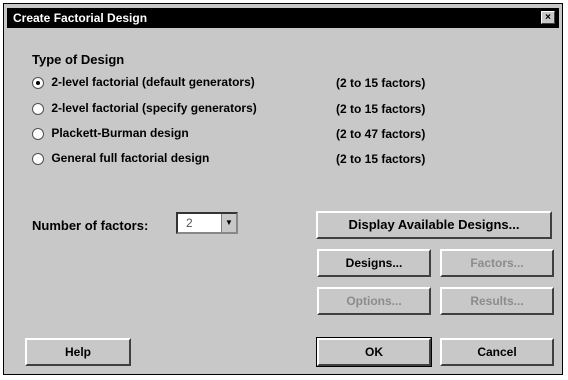 This screenshot has height=380, width=568. What do you see at coordinates (130, 158) in the screenshot?
I see `radio-label: General full factorial design` at bounding box center [130, 158].